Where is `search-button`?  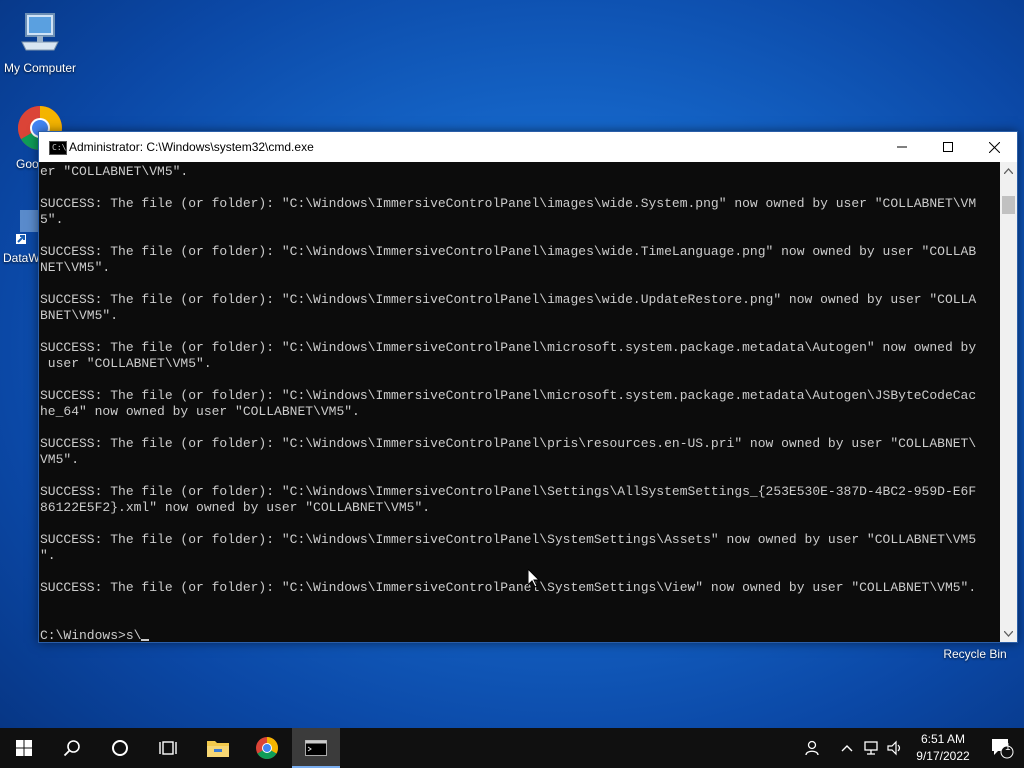 search-button is located at coordinates (72, 748).